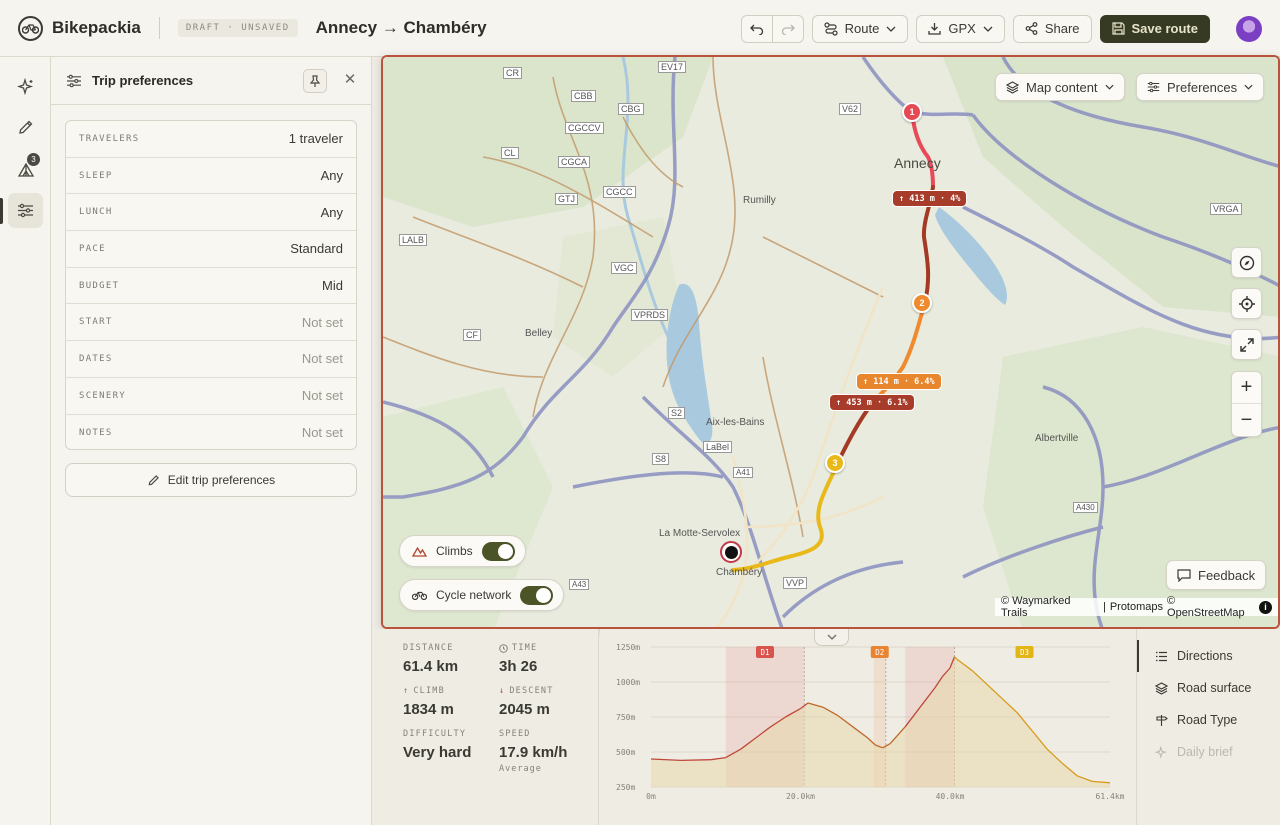 The width and height of the screenshot is (1280, 825). Describe the element at coordinates (211, 213) in the screenshot. I see `pref-row-lunch: LUNCH Any` at that location.